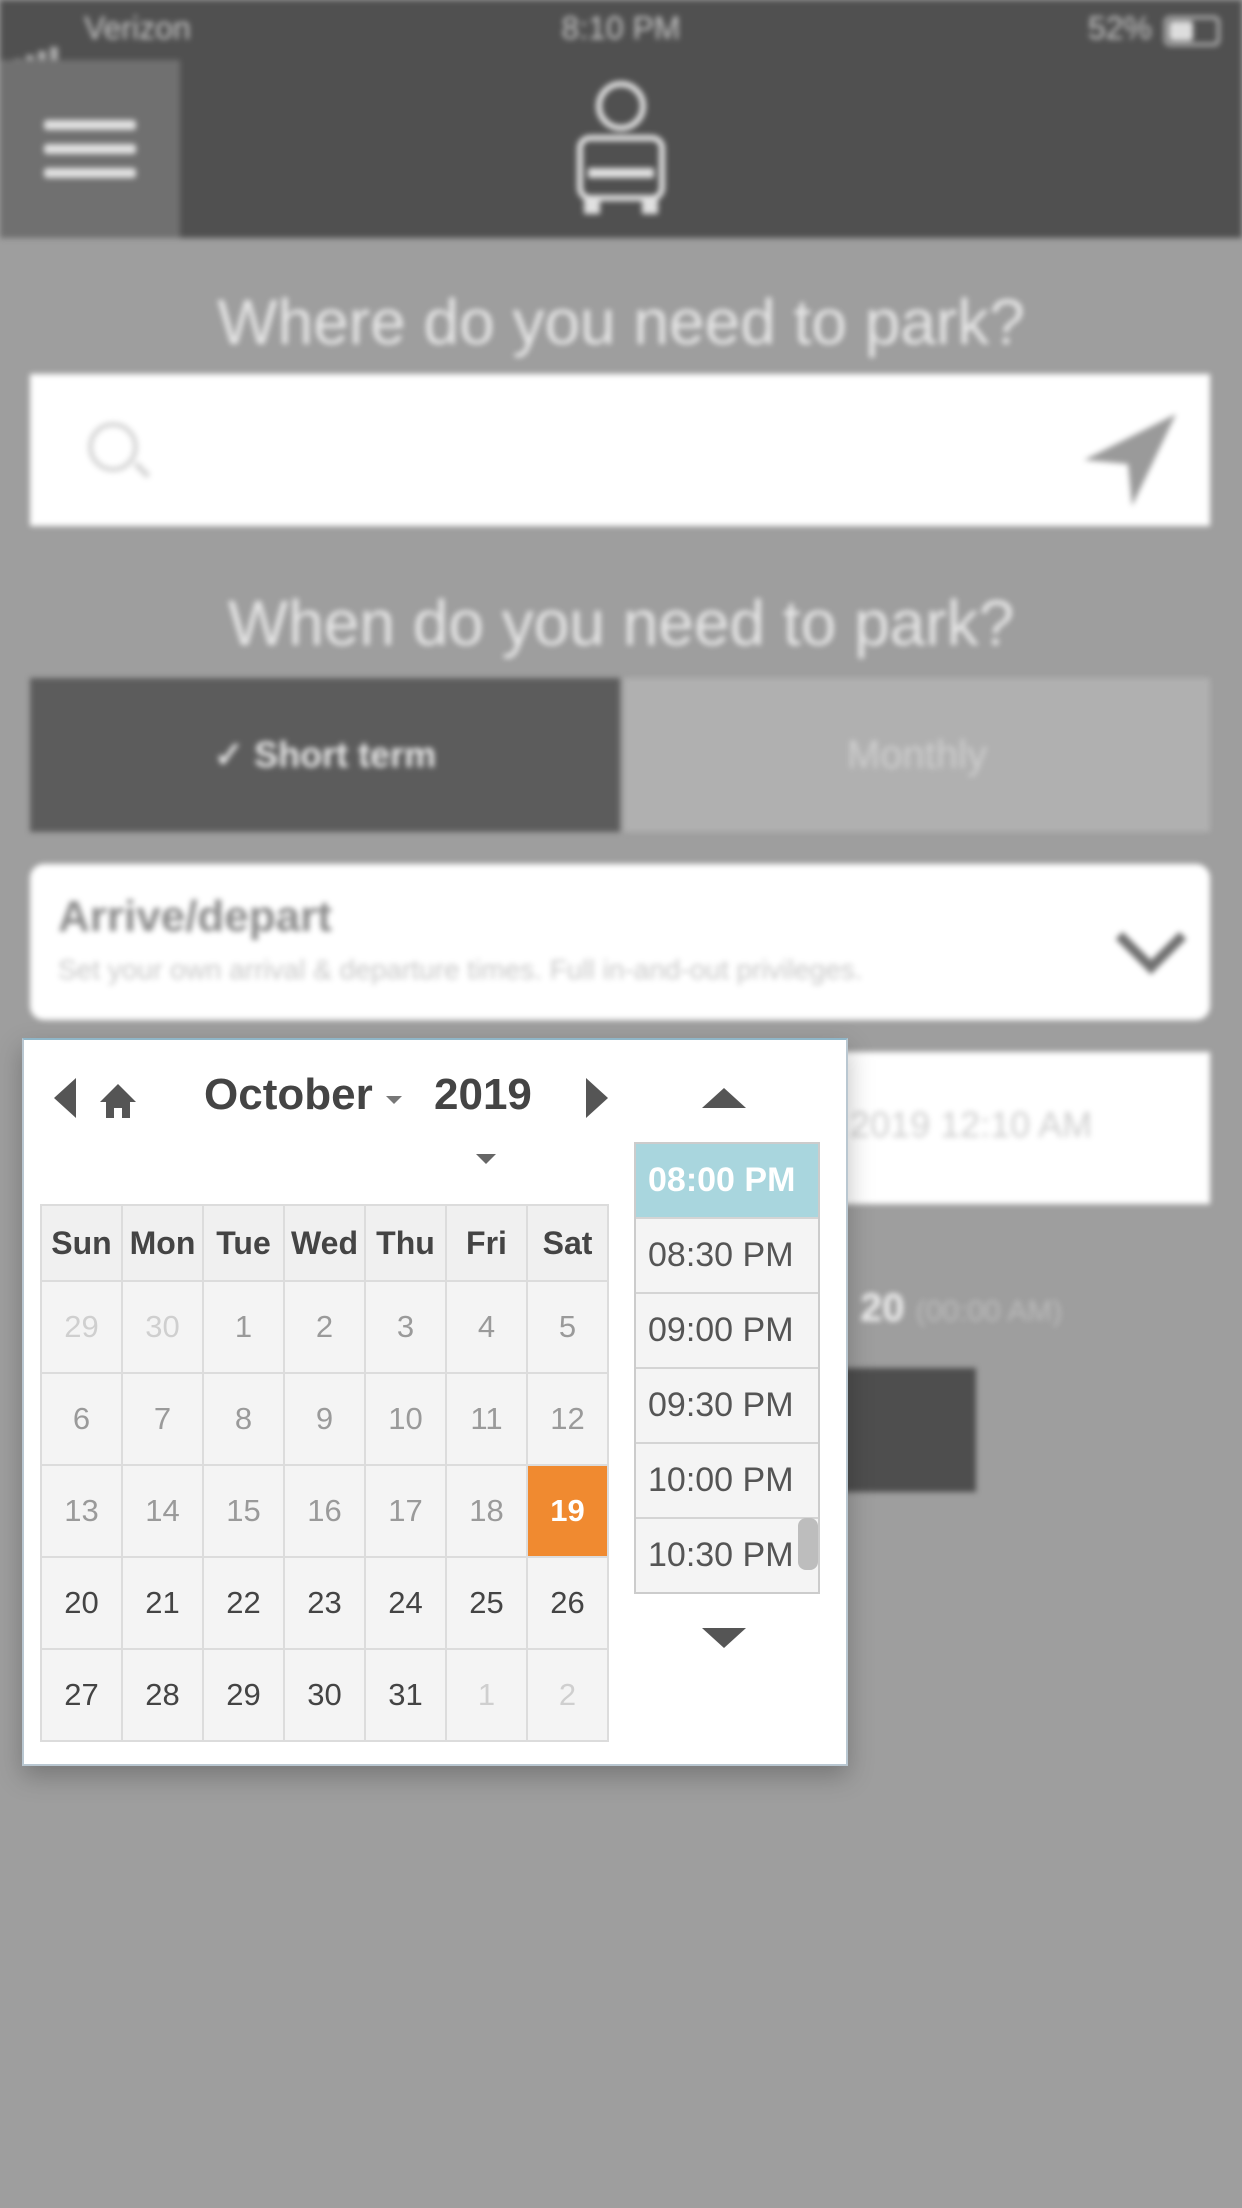 The image size is (1242, 2208). Describe the element at coordinates (243, 1419) in the screenshot. I see `day-cell: 8` at that location.